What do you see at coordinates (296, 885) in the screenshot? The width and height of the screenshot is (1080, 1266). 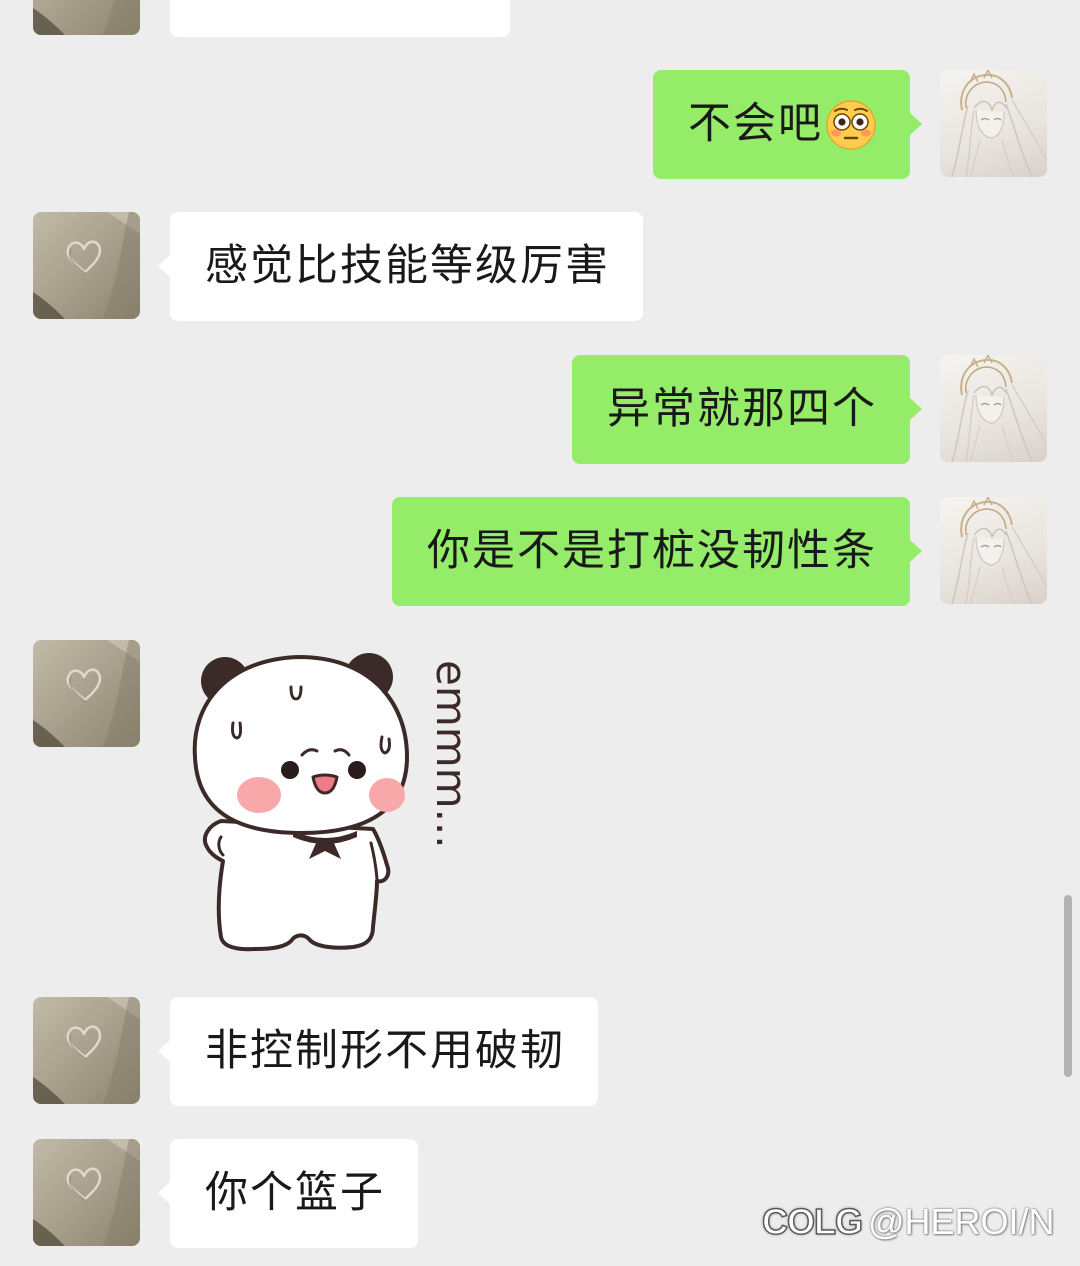 I see `panda-body` at bounding box center [296, 885].